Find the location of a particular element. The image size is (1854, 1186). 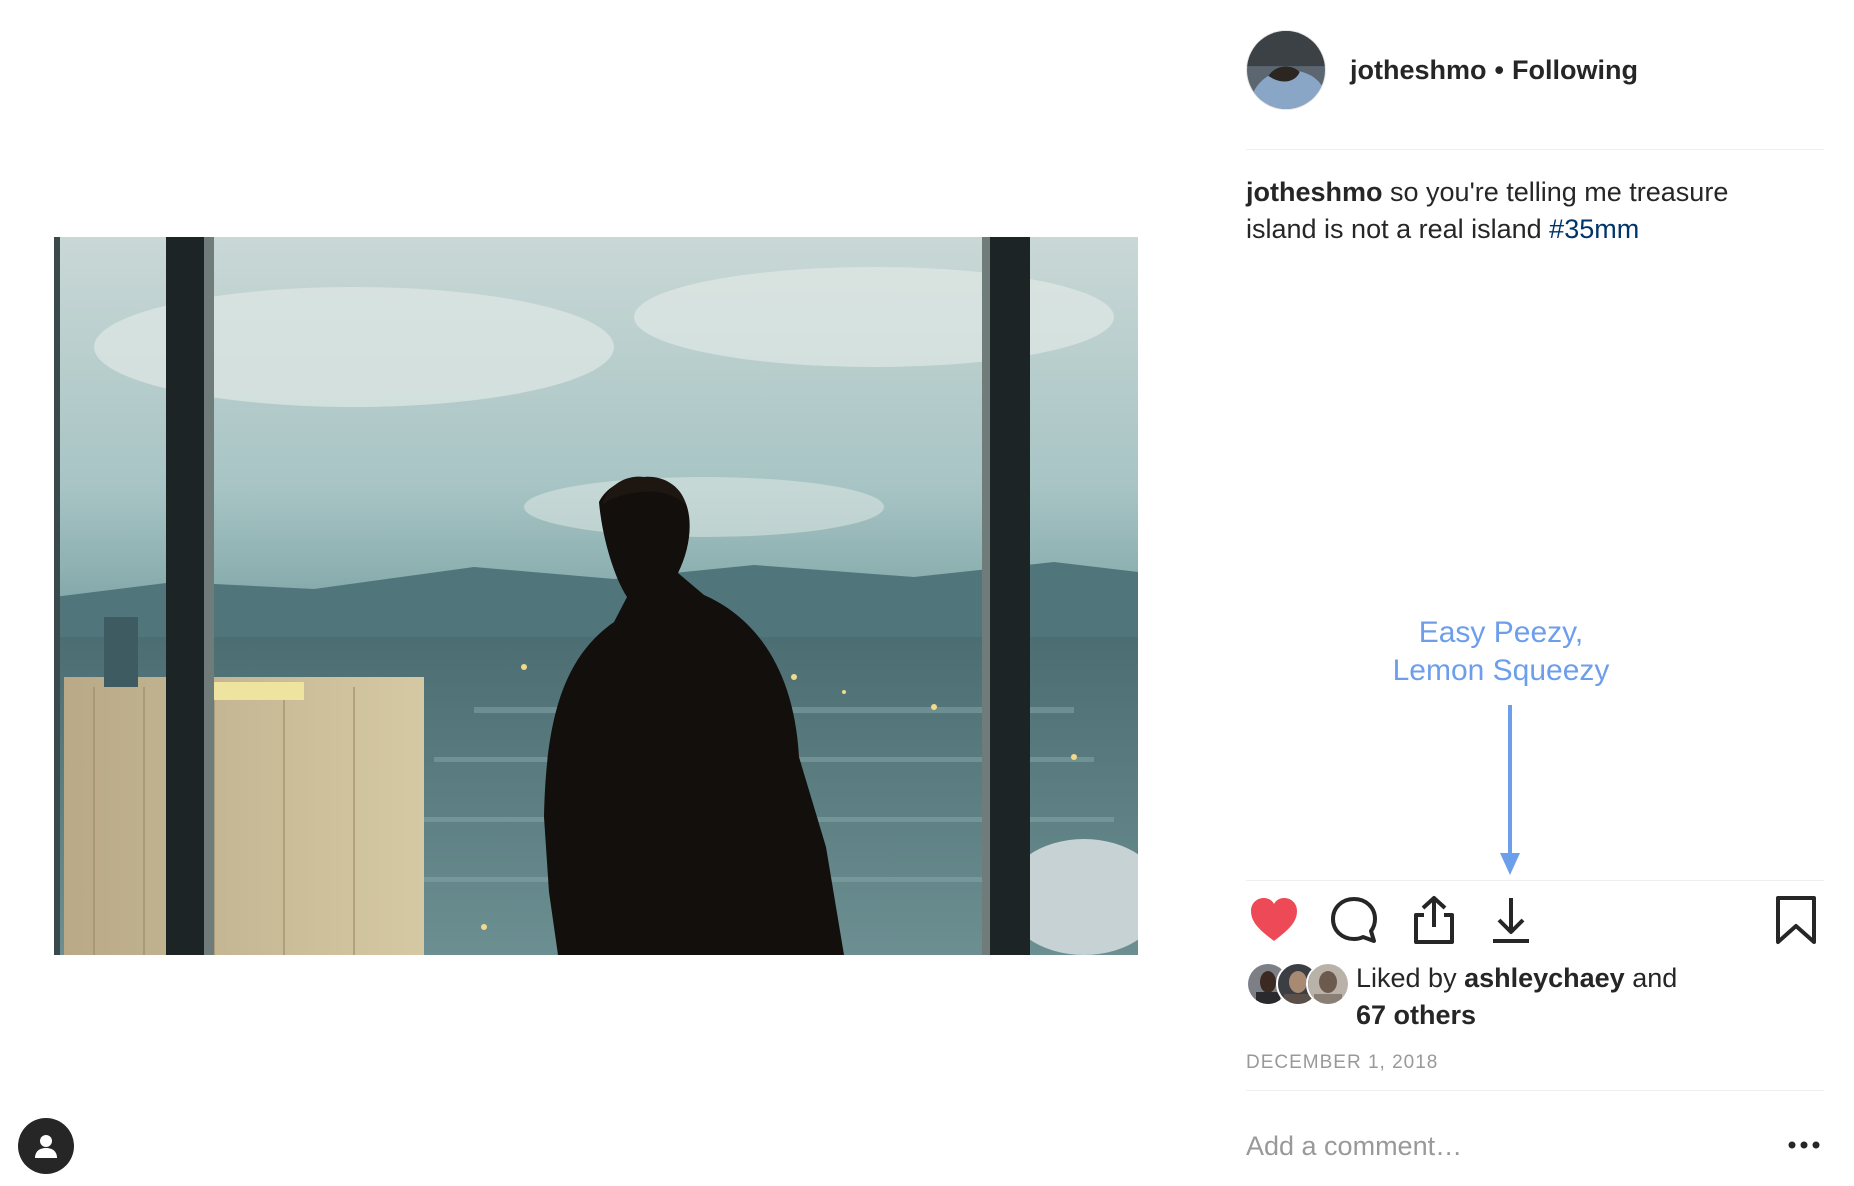

like-button is located at coordinates (1274, 920).